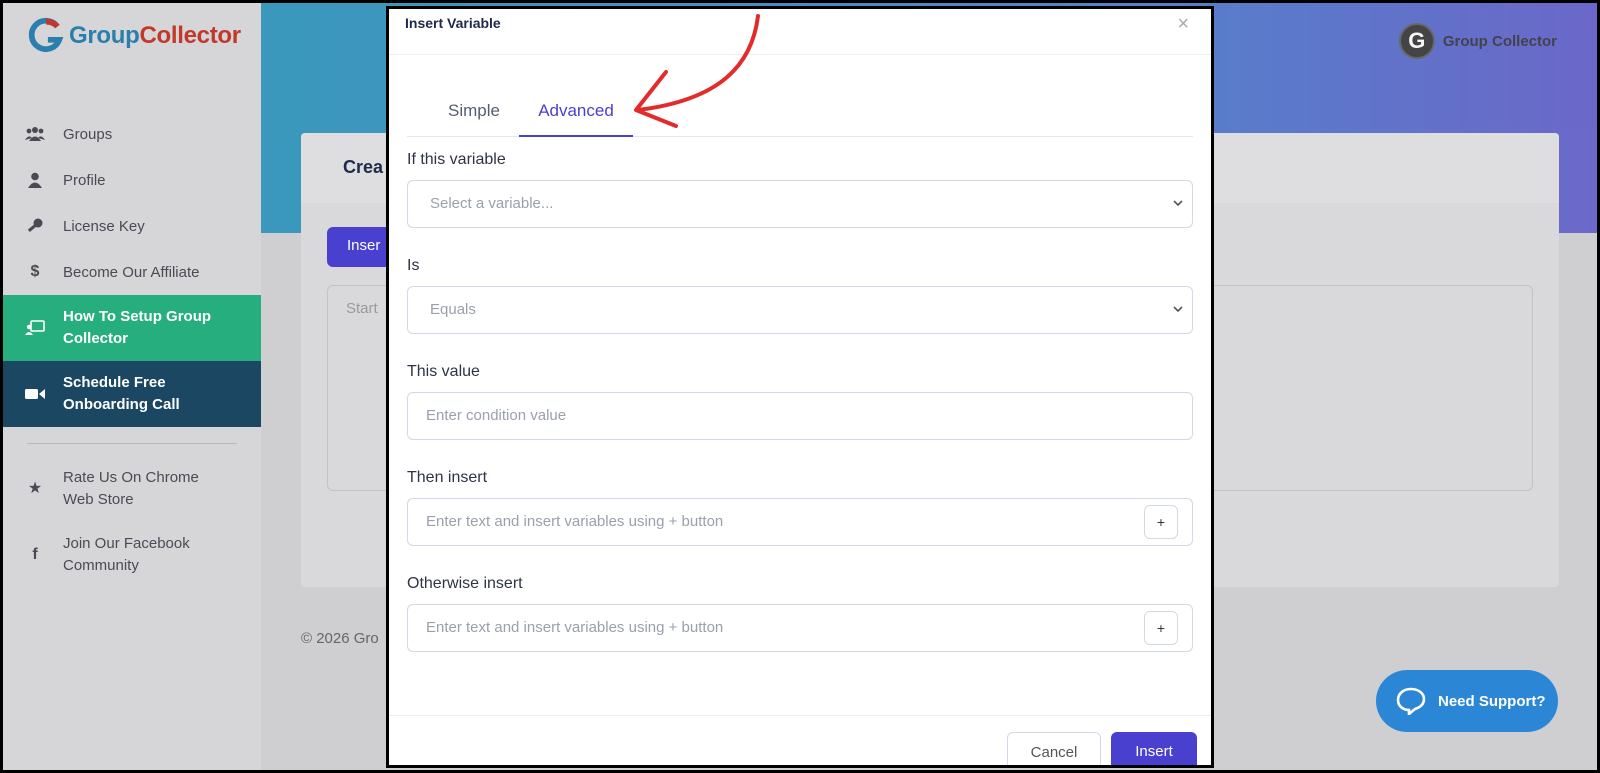  I want to click on modal-tabs: Simple Advanced, so click(800, 114).